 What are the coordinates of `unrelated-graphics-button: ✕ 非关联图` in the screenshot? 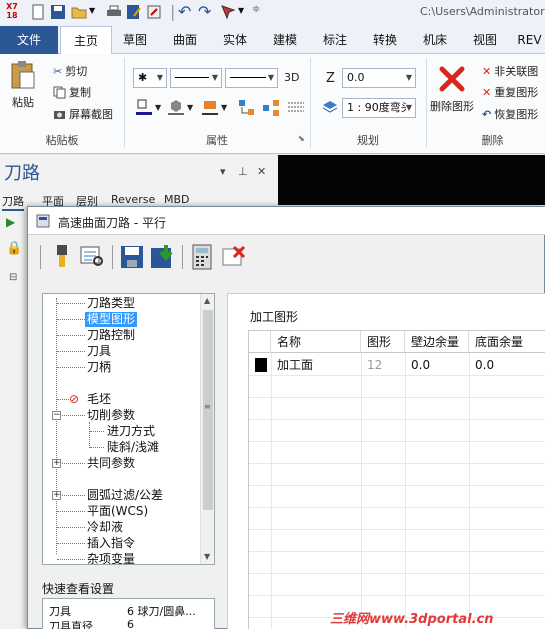 It's located at (510, 71).